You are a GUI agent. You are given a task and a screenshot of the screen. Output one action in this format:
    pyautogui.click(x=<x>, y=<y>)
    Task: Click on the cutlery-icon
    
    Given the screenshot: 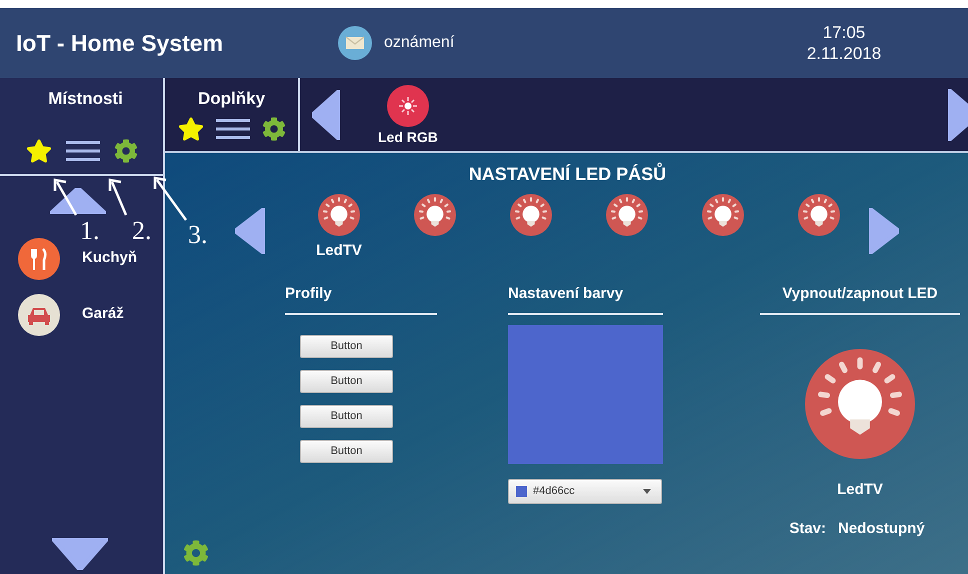 What is the action you would take?
    pyautogui.click(x=39, y=259)
    